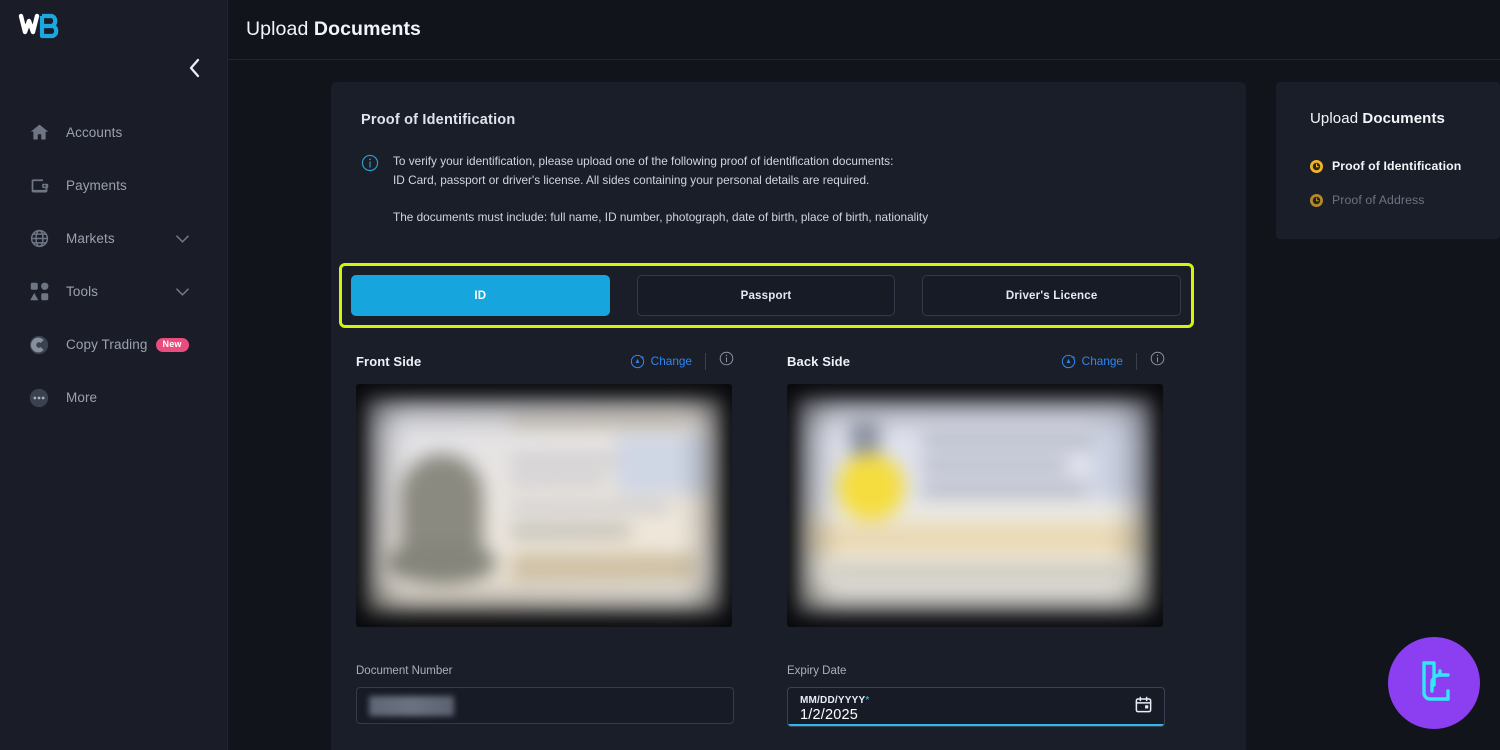 Image resolution: width=1500 pixels, height=750 pixels. Describe the element at coordinates (1336, 118) in the screenshot. I see `steps-title-light: Upload` at that location.